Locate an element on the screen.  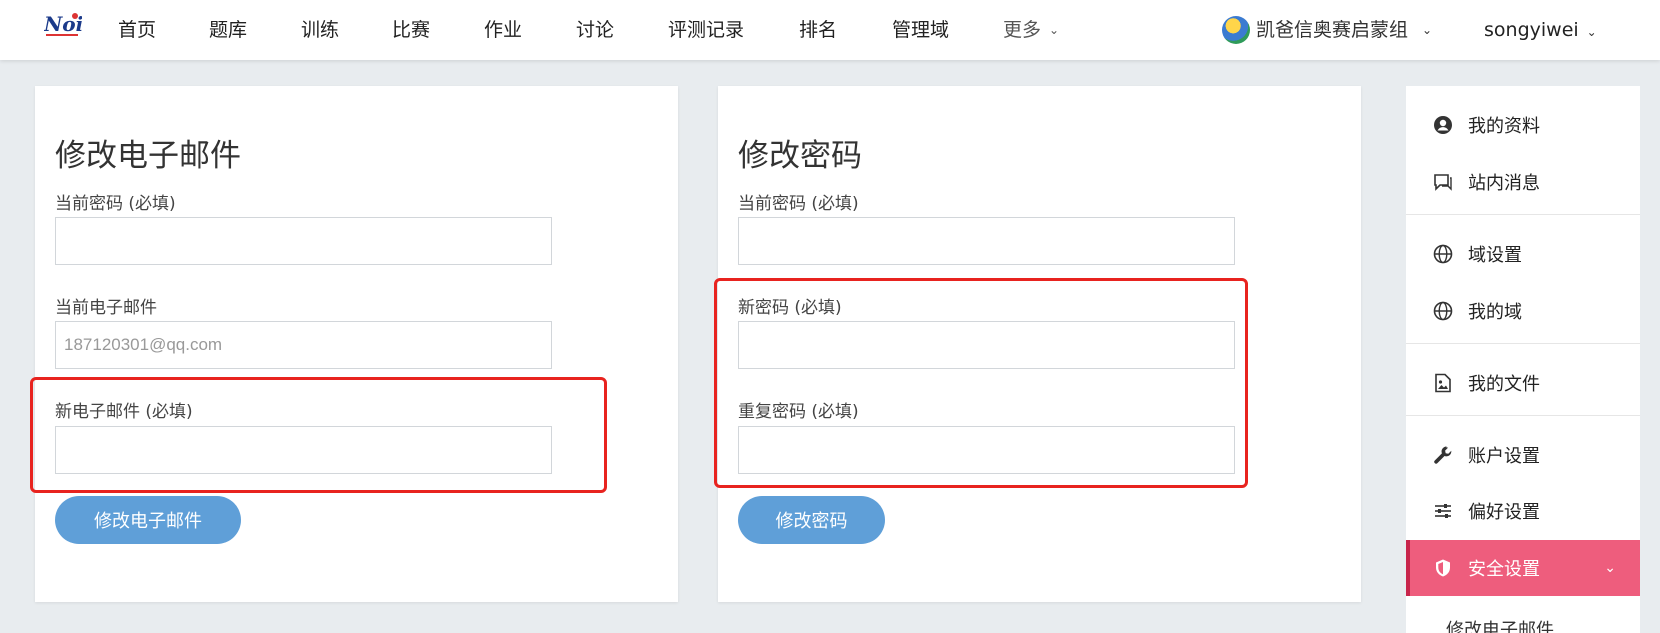
email-current-password-label: 当前密码 (必填) is located at coordinates (115, 204).